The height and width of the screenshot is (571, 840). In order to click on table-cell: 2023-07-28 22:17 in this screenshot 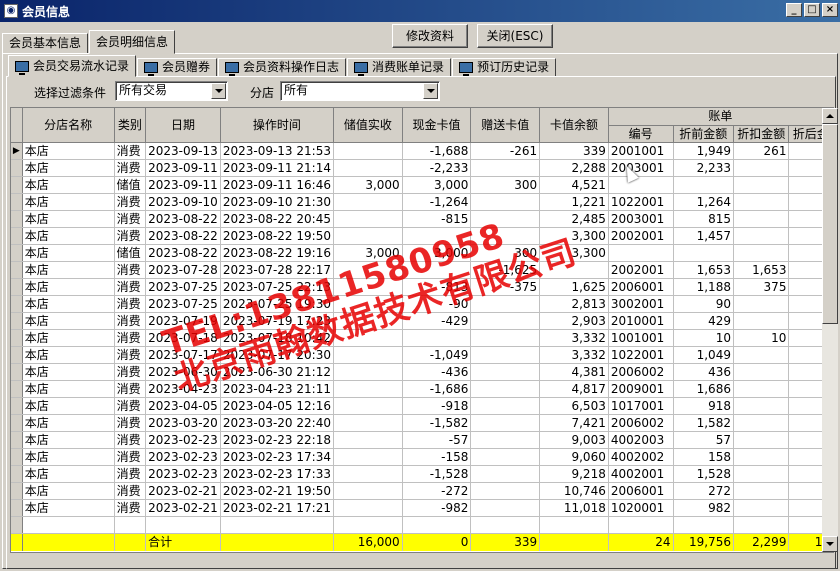, I will do `click(277, 270)`.